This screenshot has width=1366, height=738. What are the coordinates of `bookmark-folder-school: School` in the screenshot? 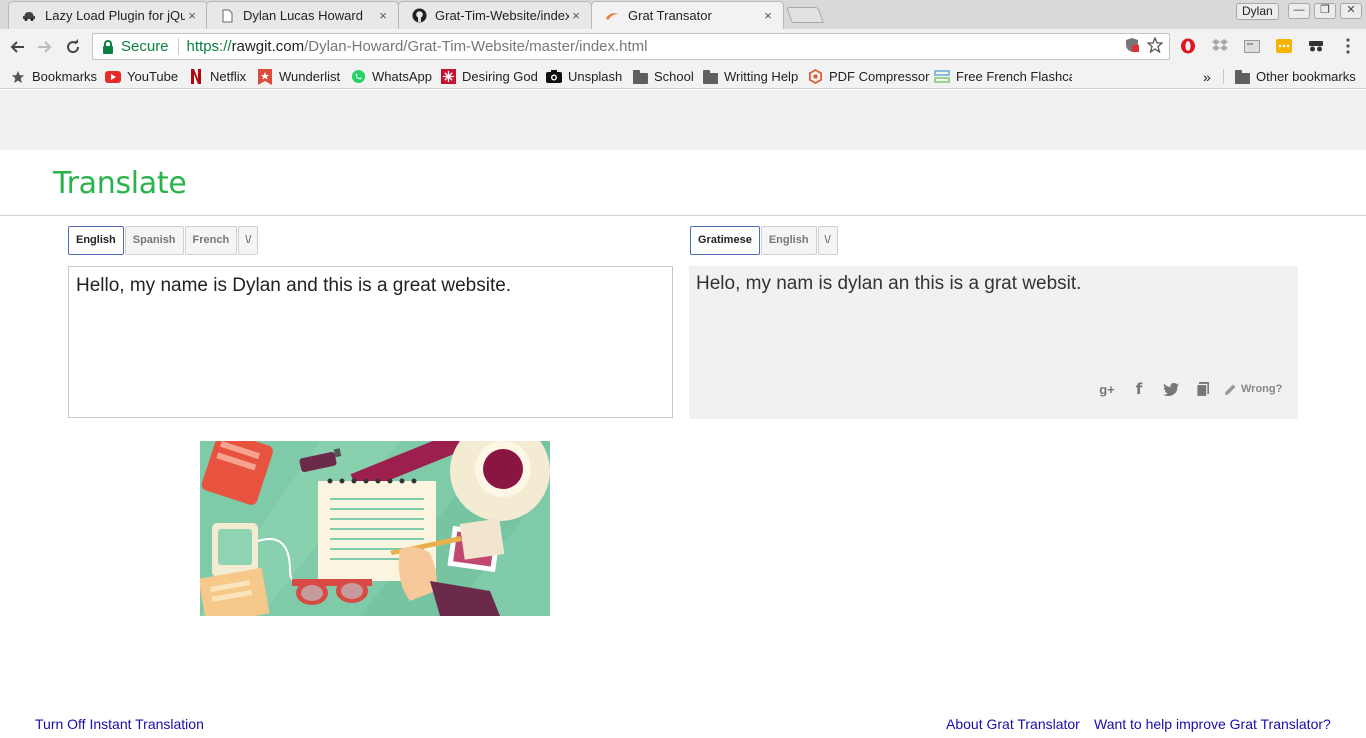 It's located at (663, 76).